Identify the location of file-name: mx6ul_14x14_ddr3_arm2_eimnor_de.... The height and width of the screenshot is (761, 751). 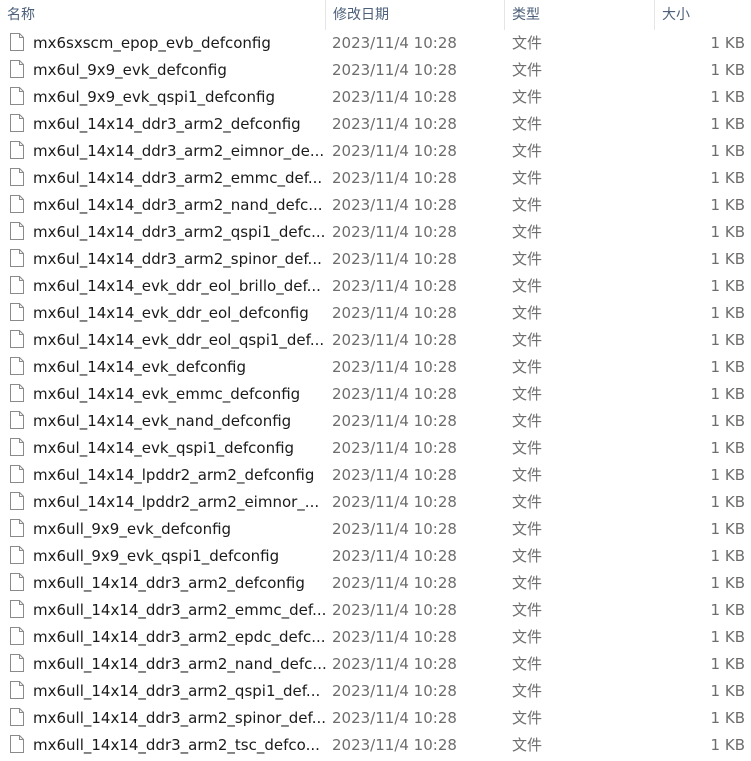
(179, 151).